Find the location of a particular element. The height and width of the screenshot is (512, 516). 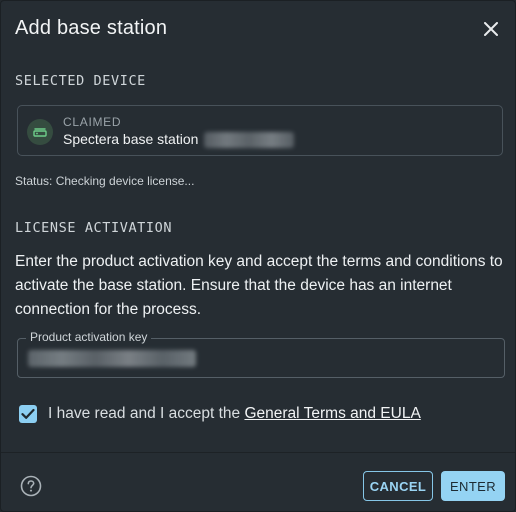

footer-divider is located at coordinates (258, 452).